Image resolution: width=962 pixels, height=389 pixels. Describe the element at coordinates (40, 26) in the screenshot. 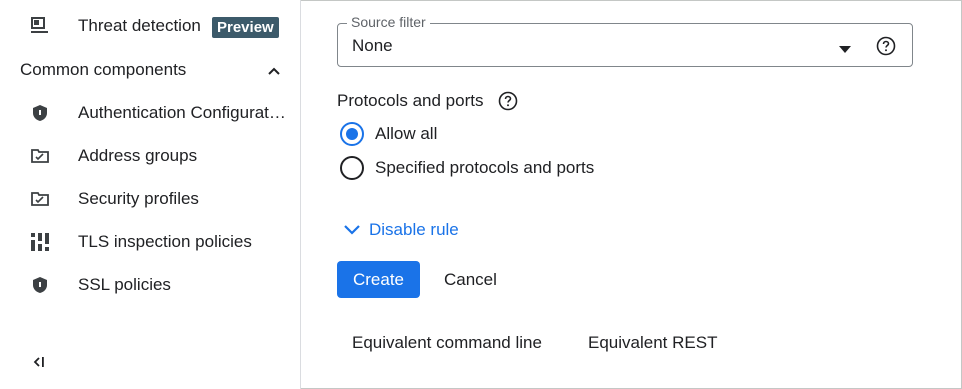

I see `threat-detection-icon` at that location.